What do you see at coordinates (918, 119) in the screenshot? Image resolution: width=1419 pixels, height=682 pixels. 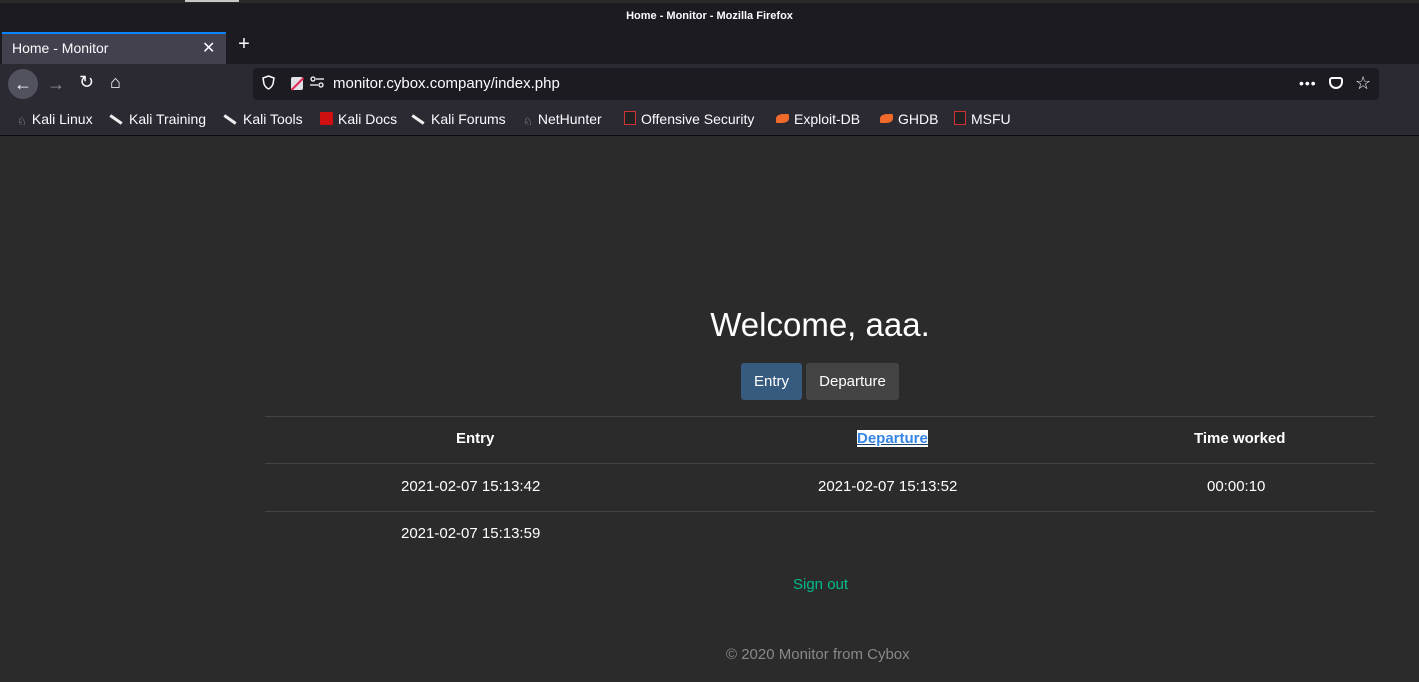 I see `bookmark-label: GHDB` at bounding box center [918, 119].